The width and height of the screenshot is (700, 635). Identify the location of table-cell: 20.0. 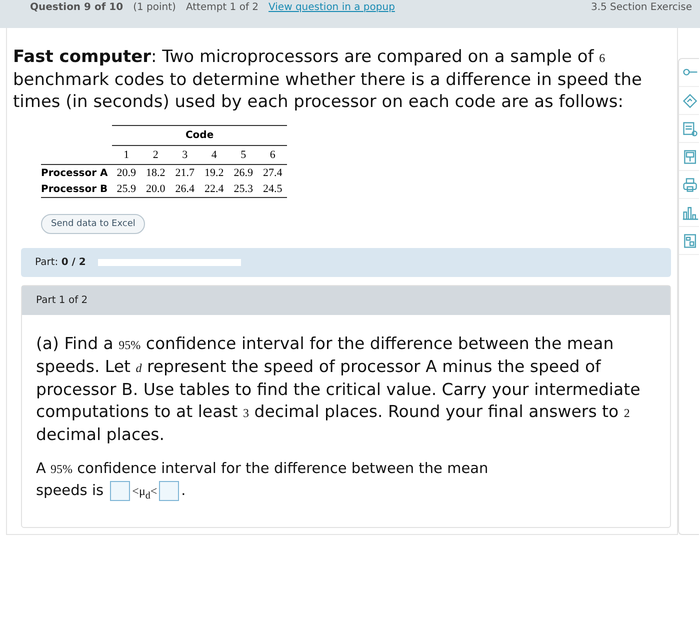
(155, 189).